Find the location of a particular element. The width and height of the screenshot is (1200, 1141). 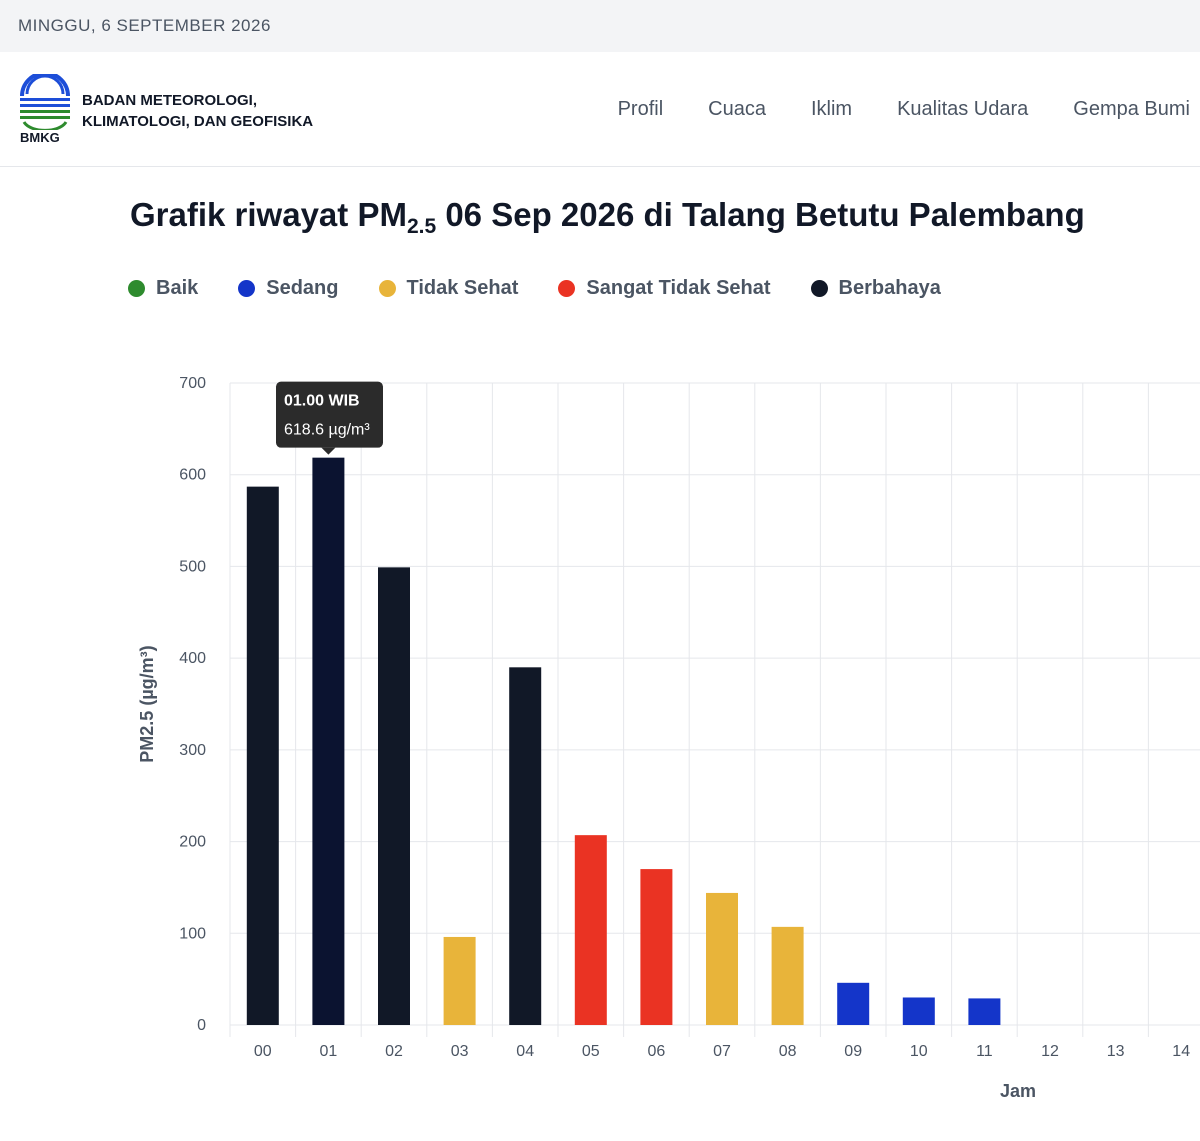

x-tick-label: 00 is located at coordinates (263, 1051).